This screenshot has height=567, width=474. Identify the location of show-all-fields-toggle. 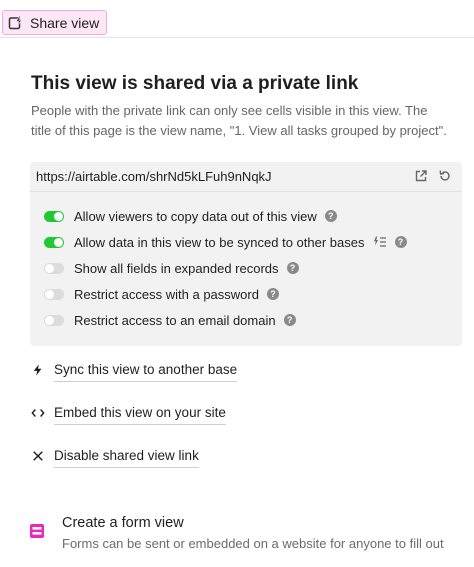
(54, 268).